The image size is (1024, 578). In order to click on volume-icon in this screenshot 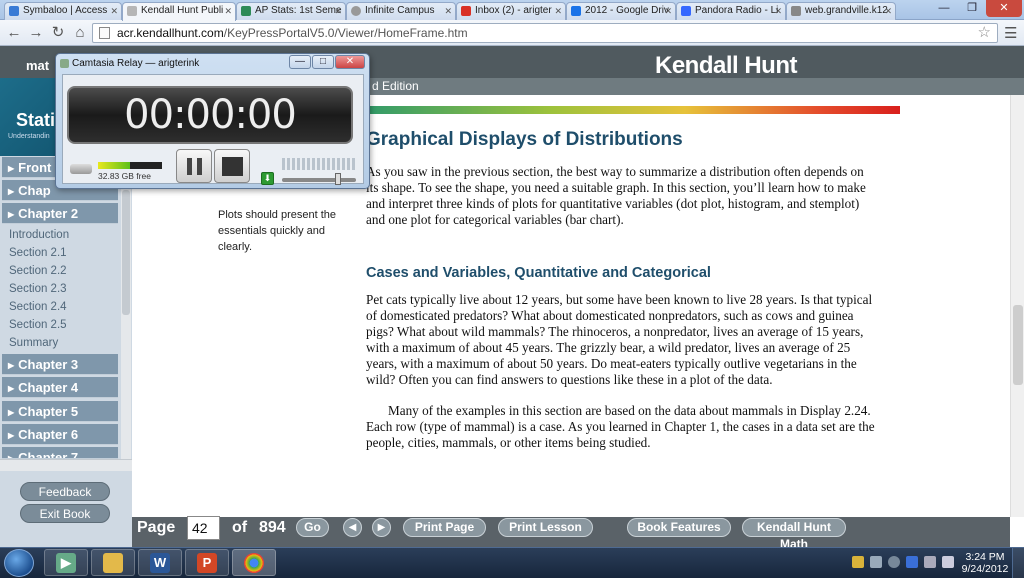, I will do `click(948, 562)`.